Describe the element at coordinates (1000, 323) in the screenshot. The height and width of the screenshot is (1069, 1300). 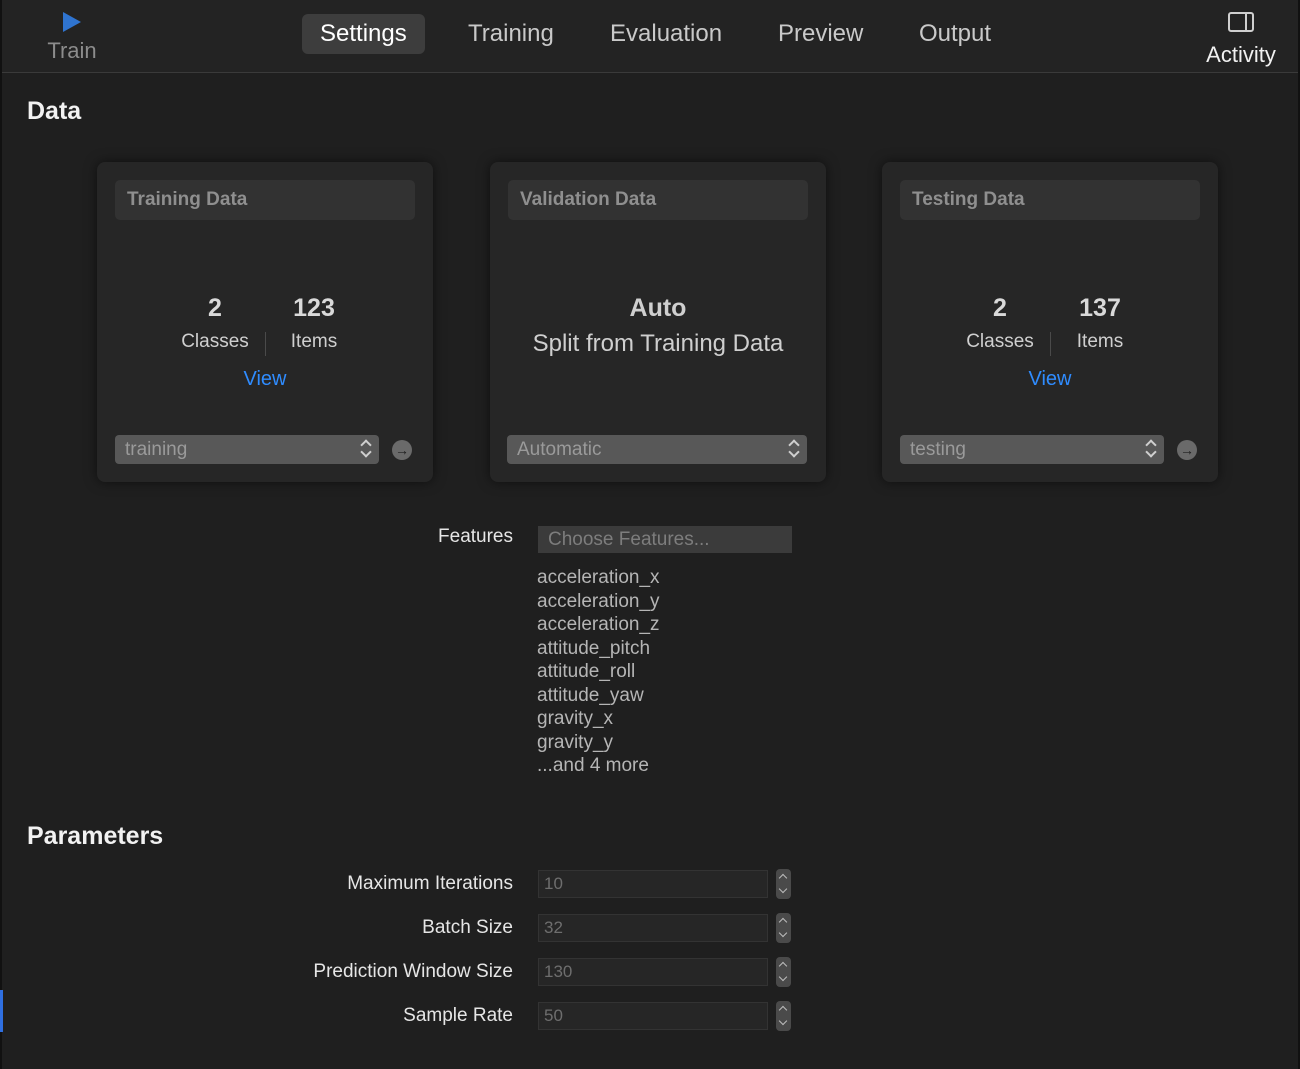
I see `testing-classes-stat: 2 Classes` at that location.